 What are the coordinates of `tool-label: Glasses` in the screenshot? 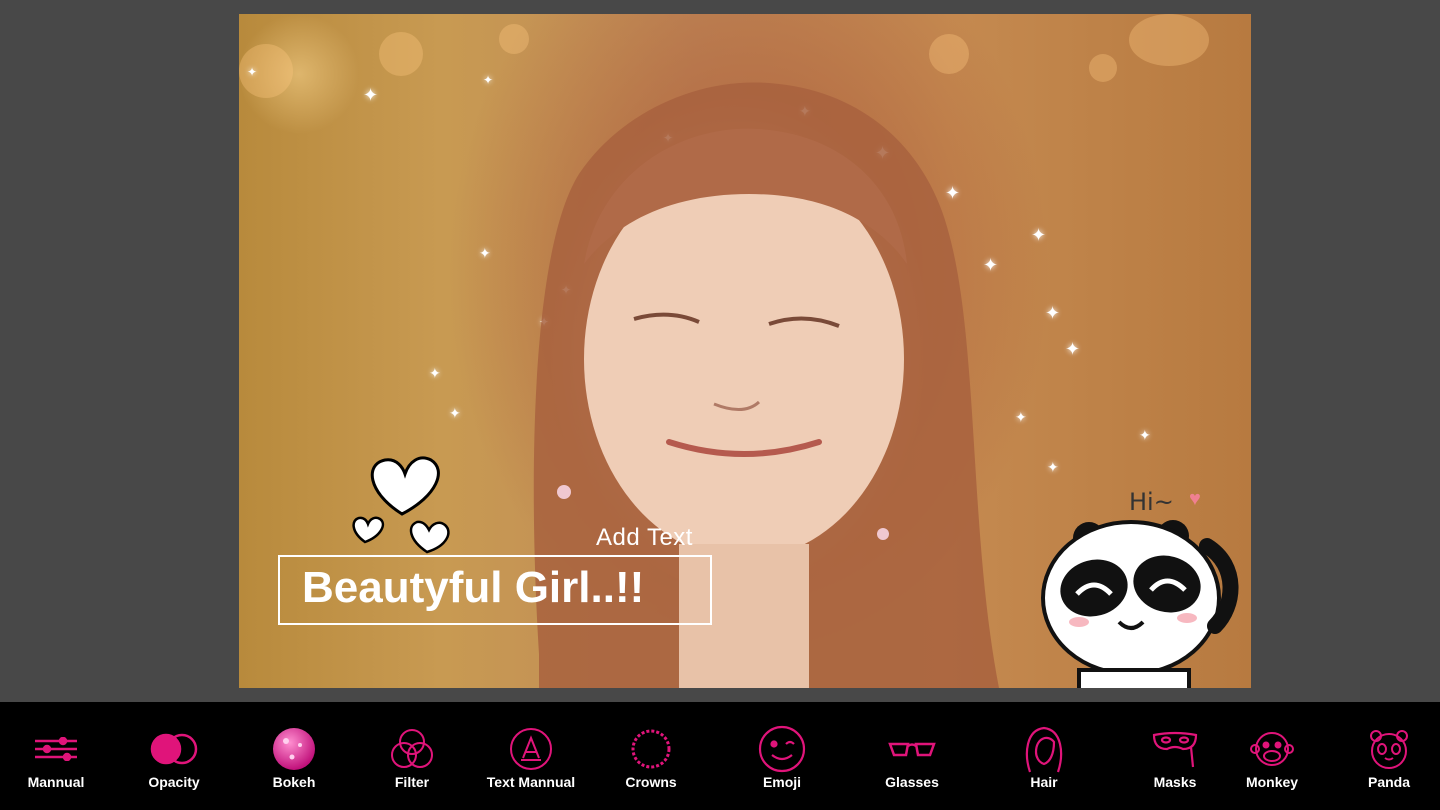 It's located at (912, 782).